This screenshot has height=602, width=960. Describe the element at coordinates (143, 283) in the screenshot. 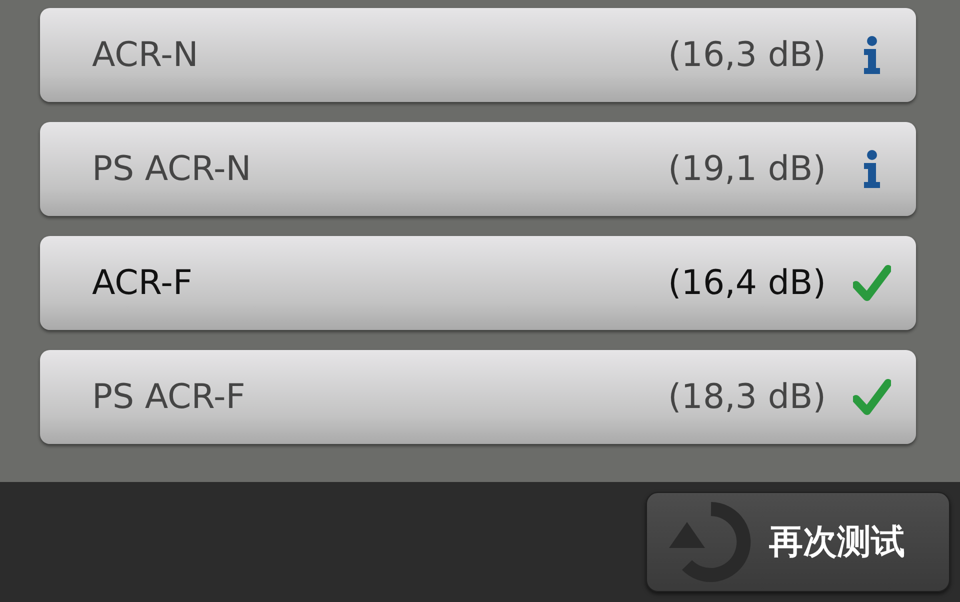

I see `test-name: ACR-F` at that location.